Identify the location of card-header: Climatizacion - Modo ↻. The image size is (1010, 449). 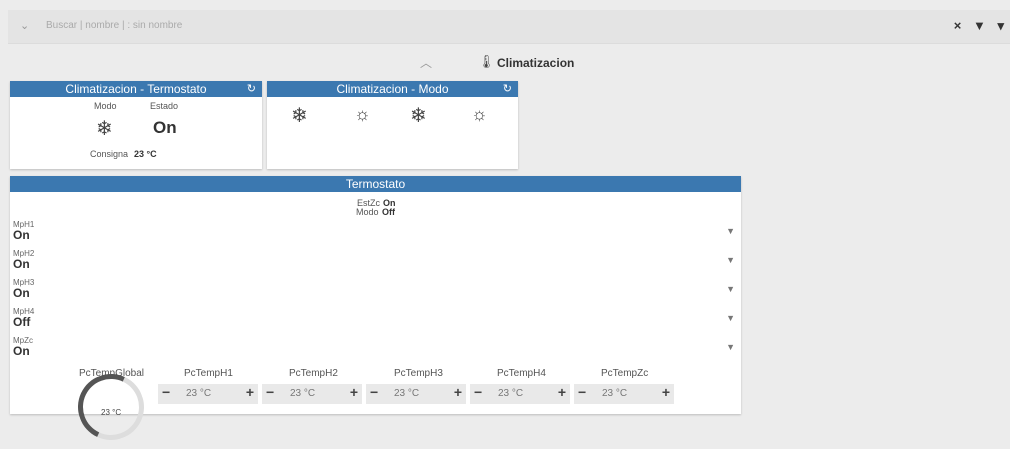
(392, 89).